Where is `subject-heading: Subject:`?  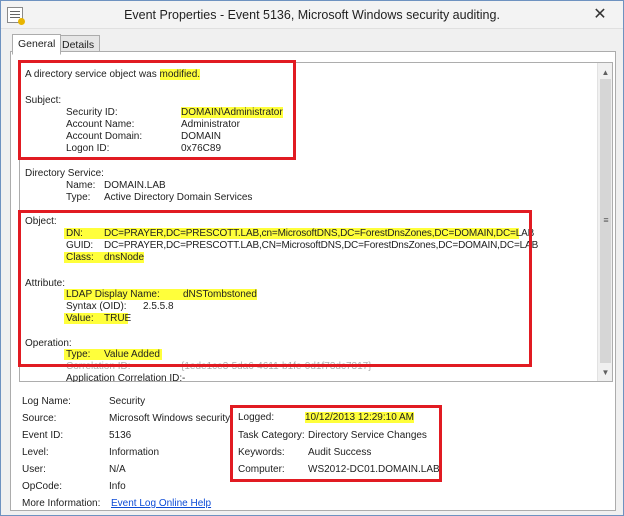
subject-heading: Subject: is located at coordinates (43, 100).